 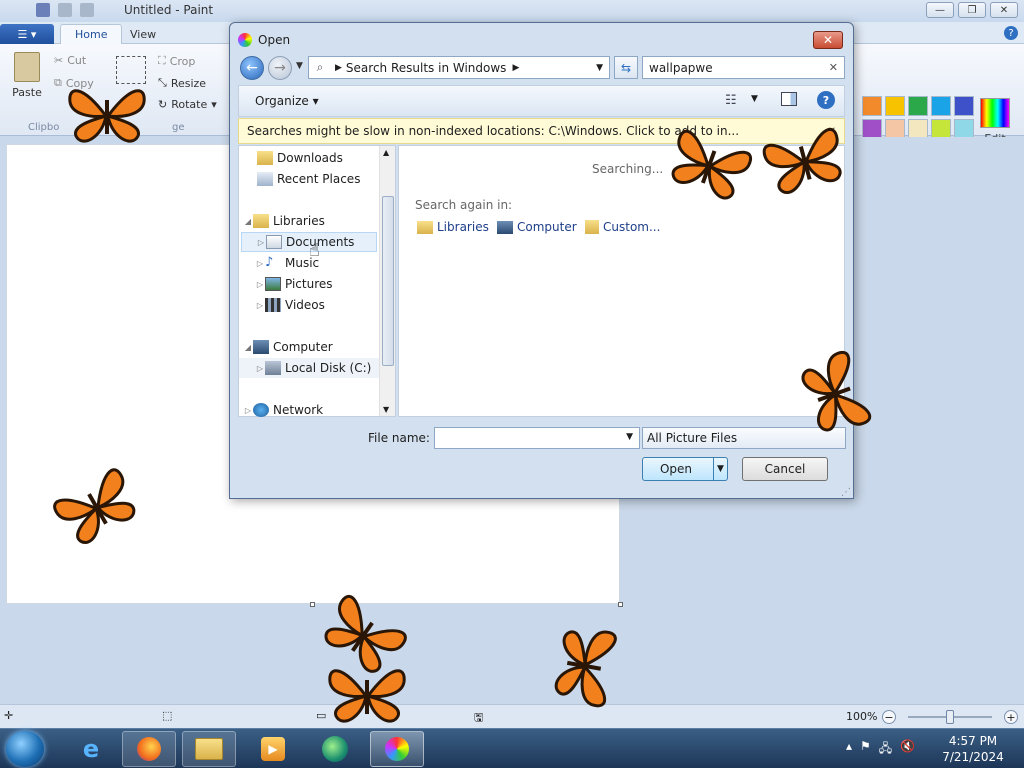 What do you see at coordinates (143, 34) in the screenshot?
I see `tab-view: View` at bounding box center [143, 34].